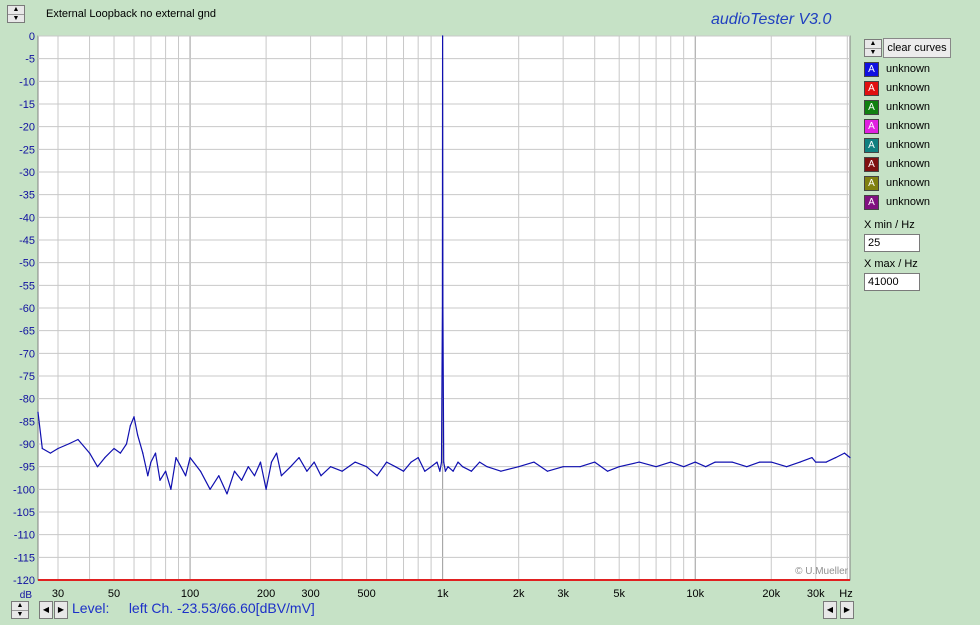 This screenshot has height=625, width=980. I want to click on x-tick-label: 30, so click(58, 594).